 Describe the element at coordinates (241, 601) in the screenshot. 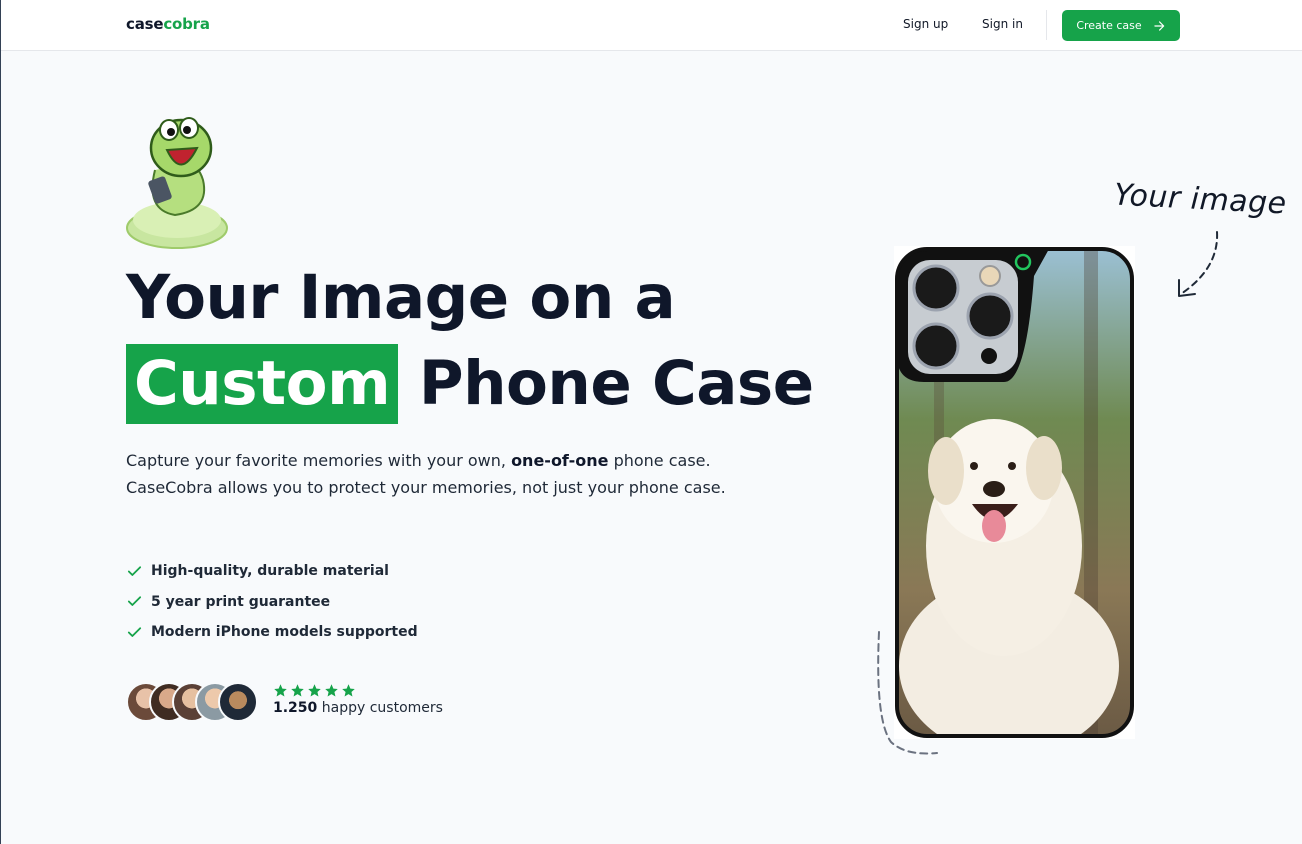

I see `feature-label: 5 year print guarantee` at that location.